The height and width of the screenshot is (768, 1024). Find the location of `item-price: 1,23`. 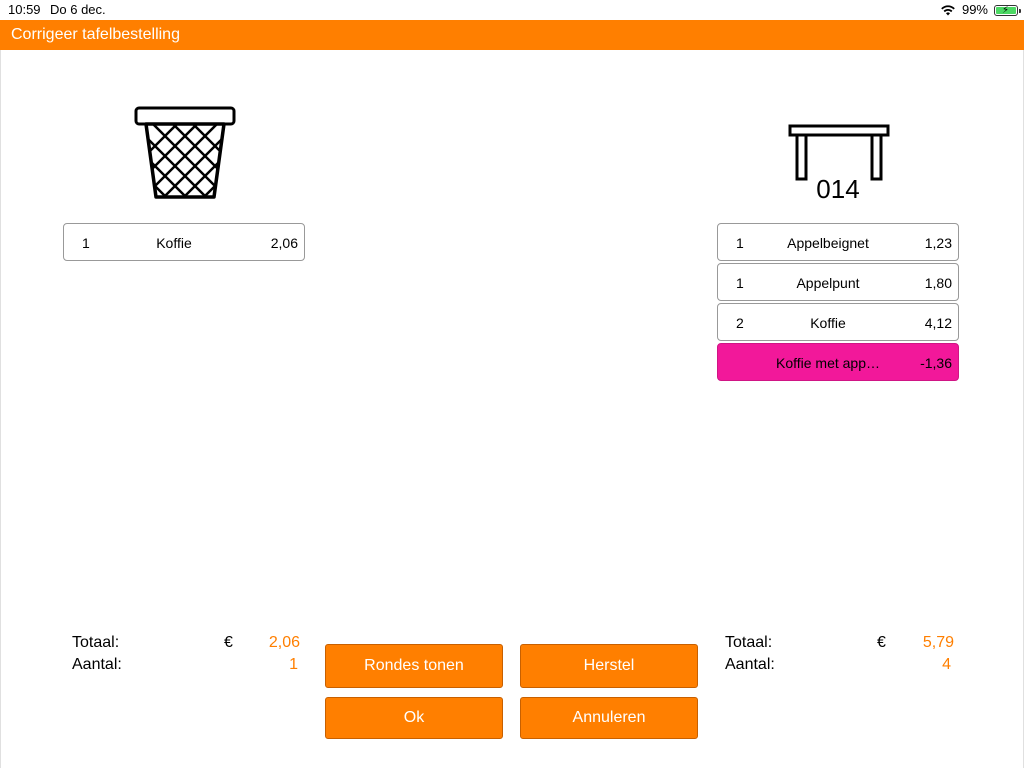

item-price: 1,23 is located at coordinates (938, 243).